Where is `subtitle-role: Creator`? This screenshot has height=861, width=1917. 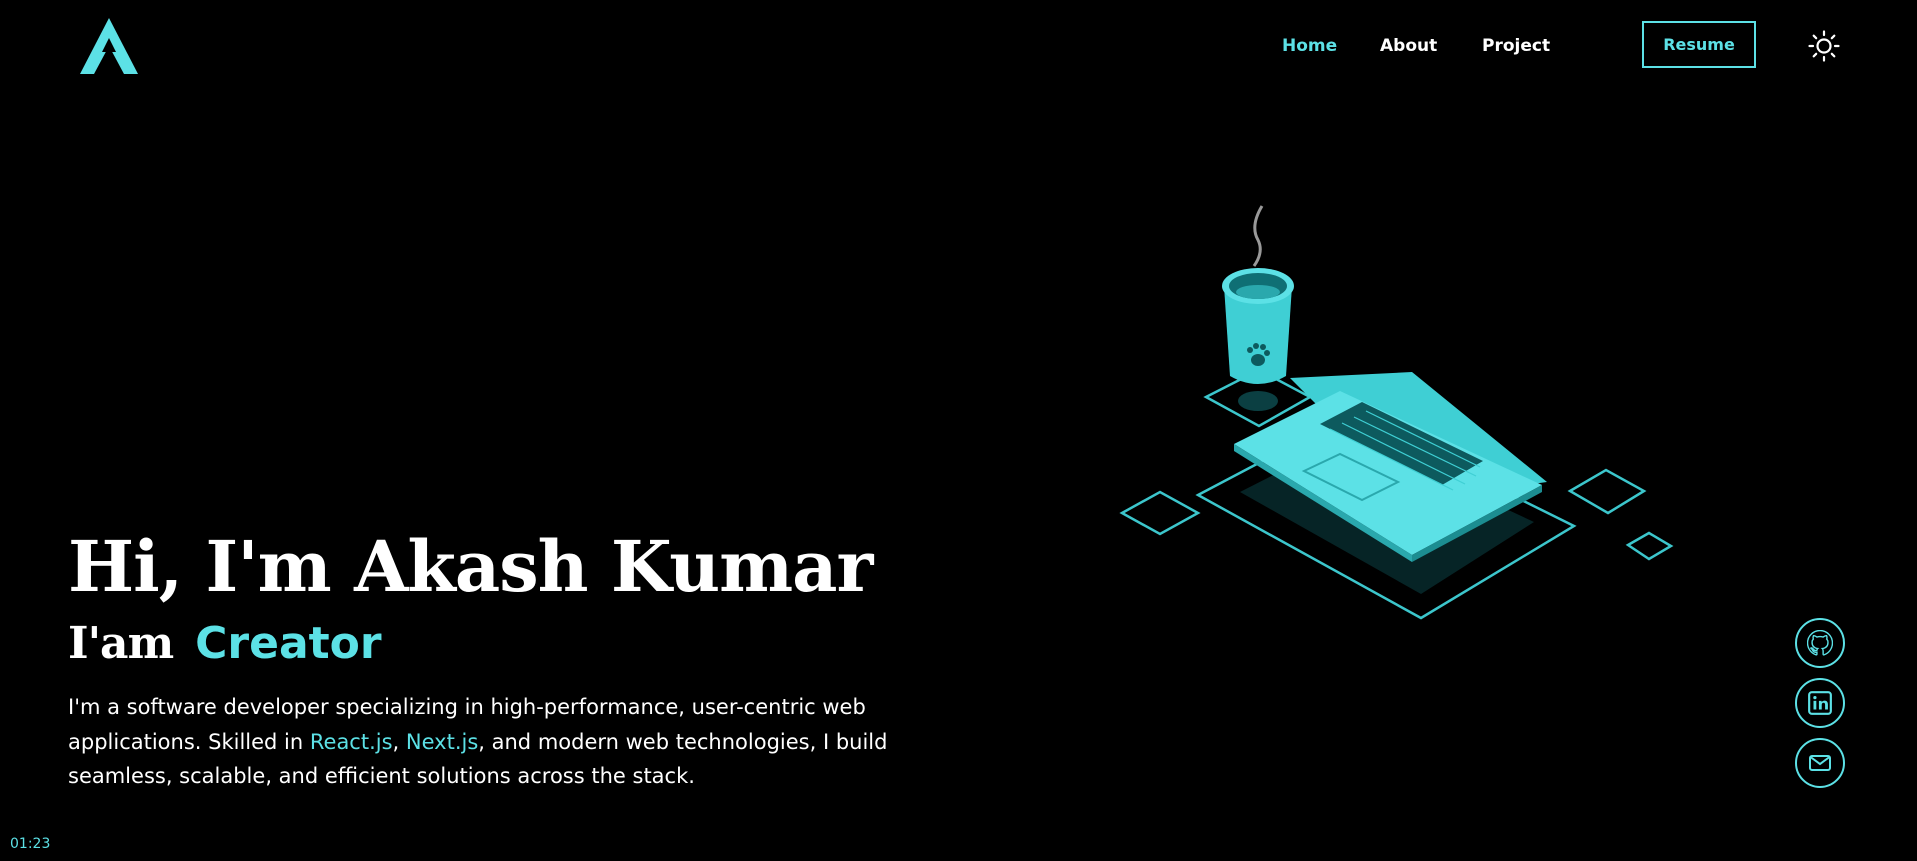
subtitle-role: Creator is located at coordinates (288, 643).